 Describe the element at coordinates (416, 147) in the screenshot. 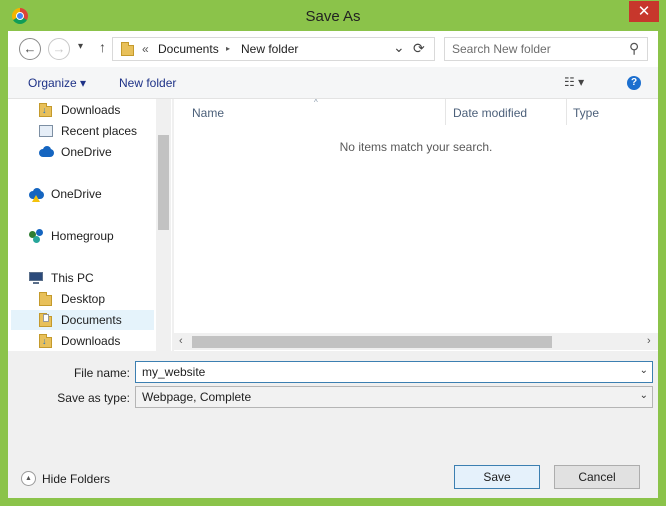

I see `empty-results-message: No items match your search.` at that location.